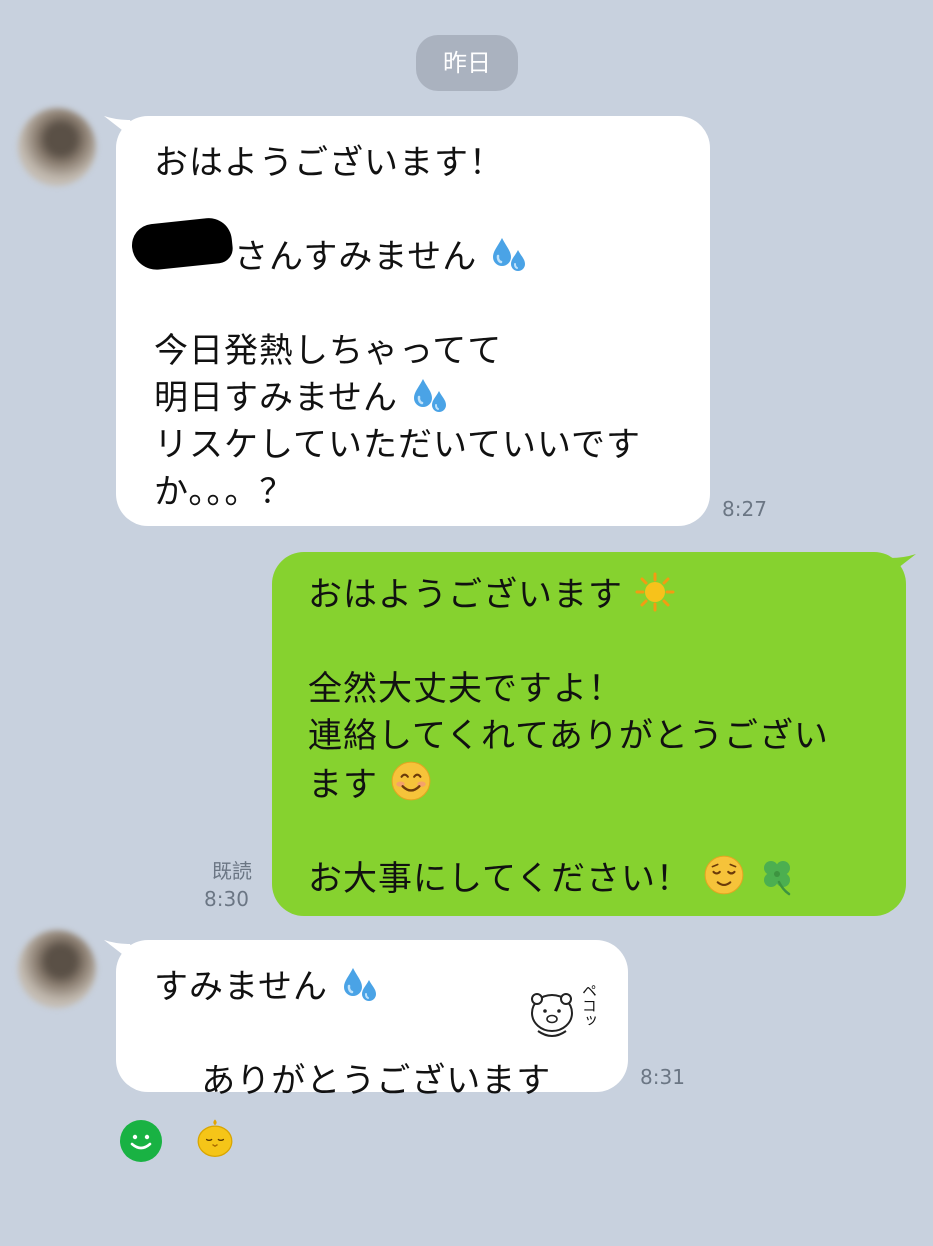 This screenshot has height=1246, width=933. I want to click on message-line: おはようございます, so click(607, 595).